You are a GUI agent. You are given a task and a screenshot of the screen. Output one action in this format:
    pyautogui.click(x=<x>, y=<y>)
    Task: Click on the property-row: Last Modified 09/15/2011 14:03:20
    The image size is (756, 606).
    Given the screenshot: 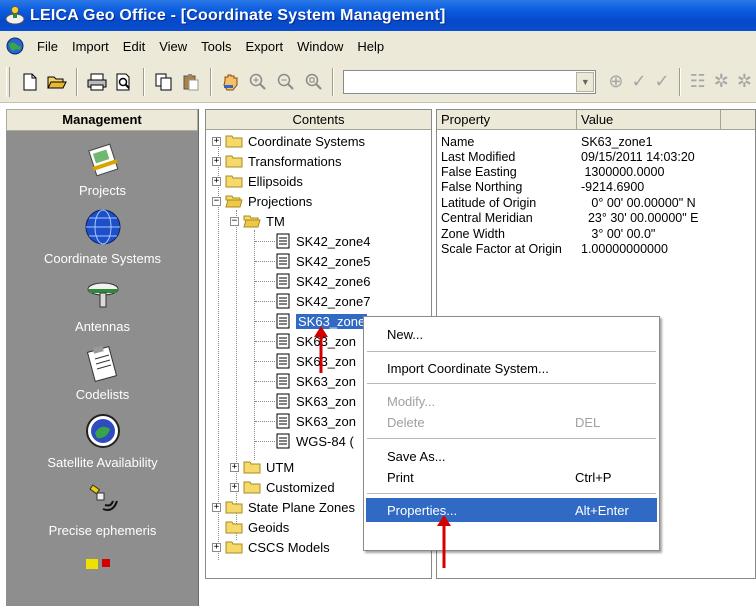 What is the action you would take?
    pyautogui.click(x=568, y=157)
    